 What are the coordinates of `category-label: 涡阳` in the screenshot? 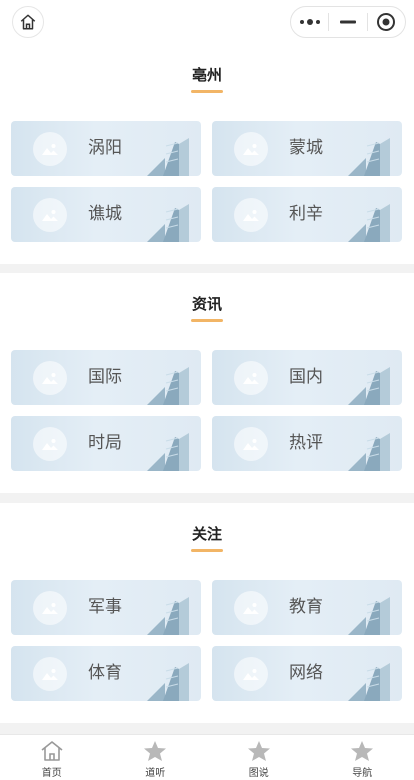 It's located at (105, 148).